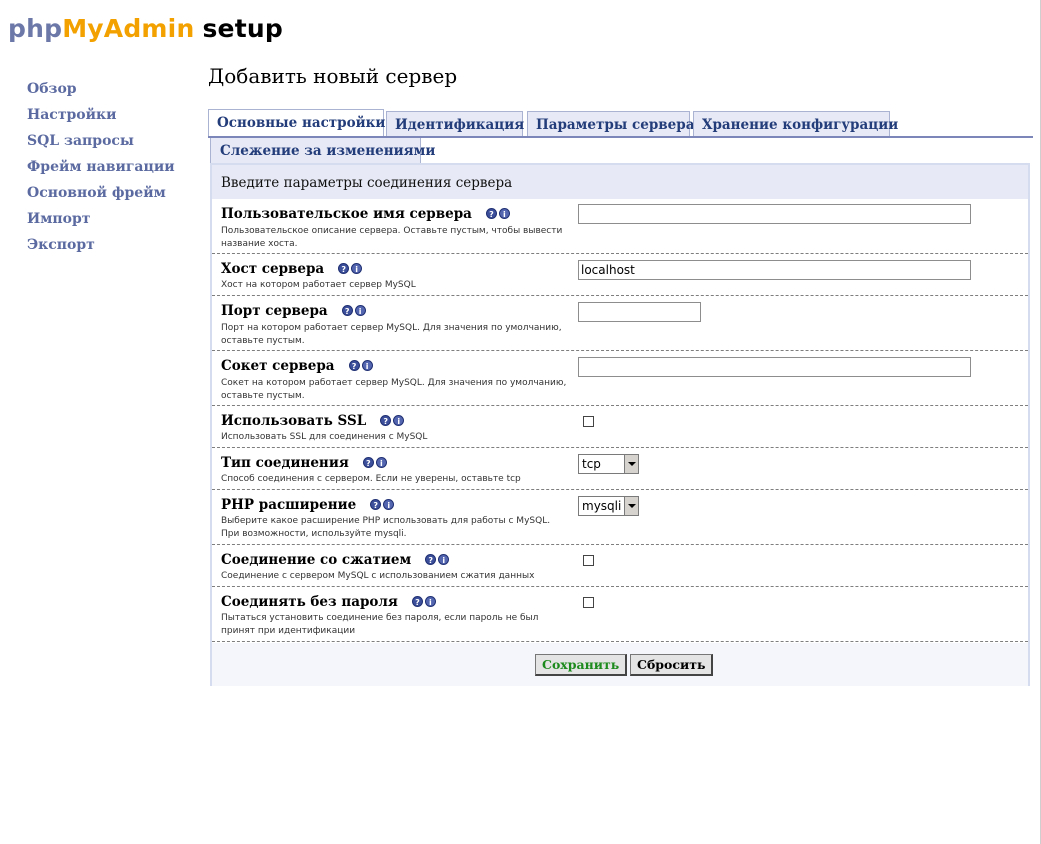  I want to click on tab-config-storage: Хранение конфигурации, so click(795, 124).